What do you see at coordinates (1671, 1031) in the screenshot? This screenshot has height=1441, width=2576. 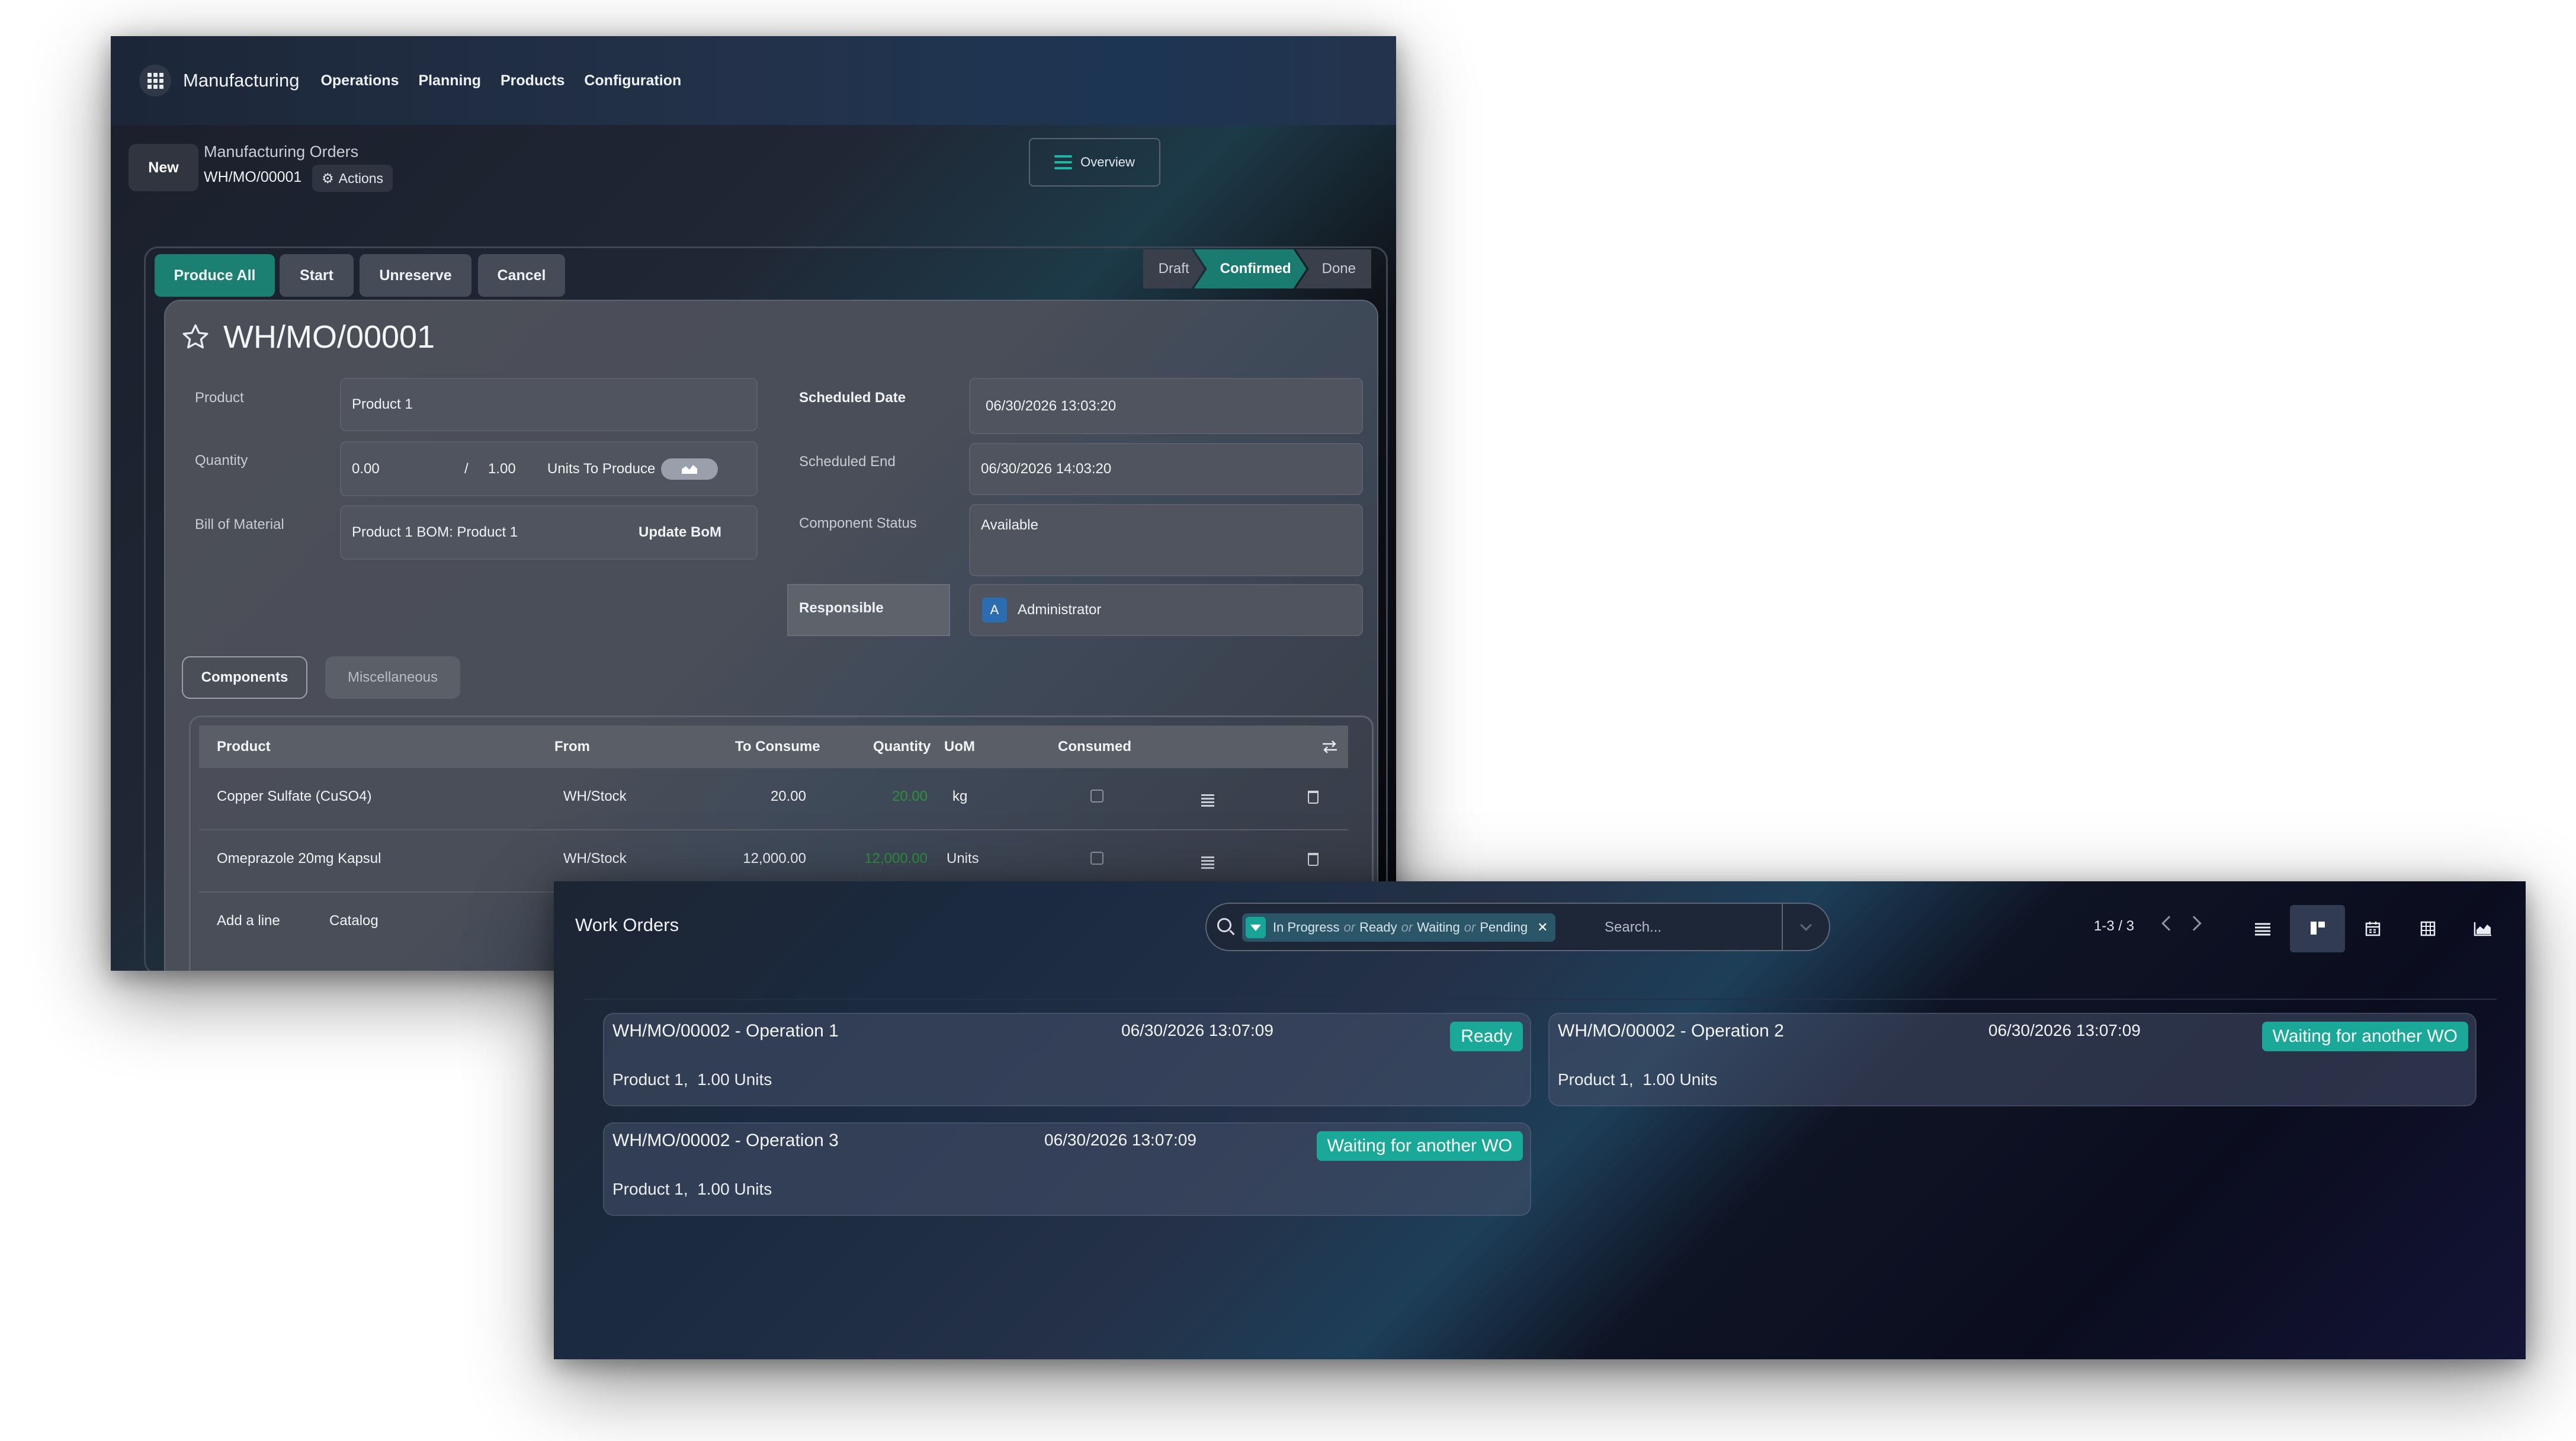 I see `card-title: WH/MO/00002 - Operation 2` at bounding box center [1671, 1031].